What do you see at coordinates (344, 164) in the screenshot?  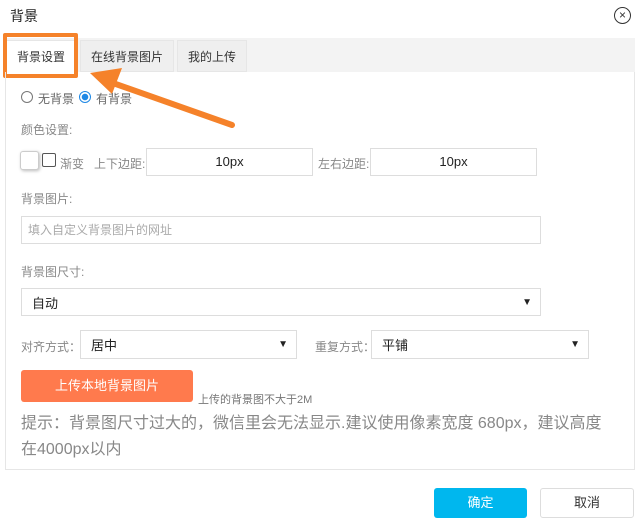 I see `lr-margin-label: 左右边距:` at bounding box center [344, 164].